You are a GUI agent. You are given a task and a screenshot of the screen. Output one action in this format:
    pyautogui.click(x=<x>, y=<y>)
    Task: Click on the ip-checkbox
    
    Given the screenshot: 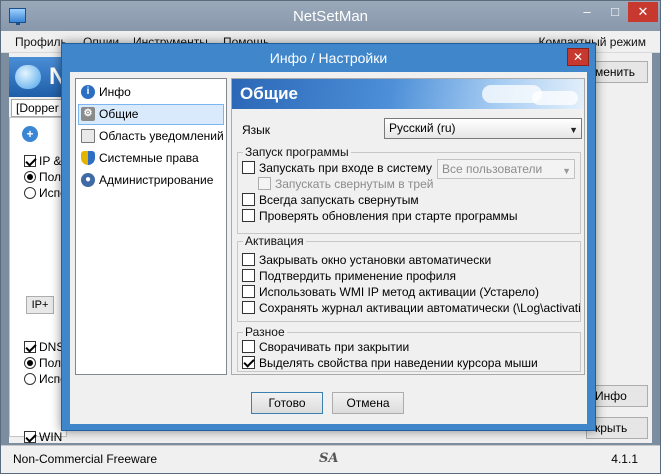 What is the action you would take?
    pyautogui.click(x=30, y=161)
    